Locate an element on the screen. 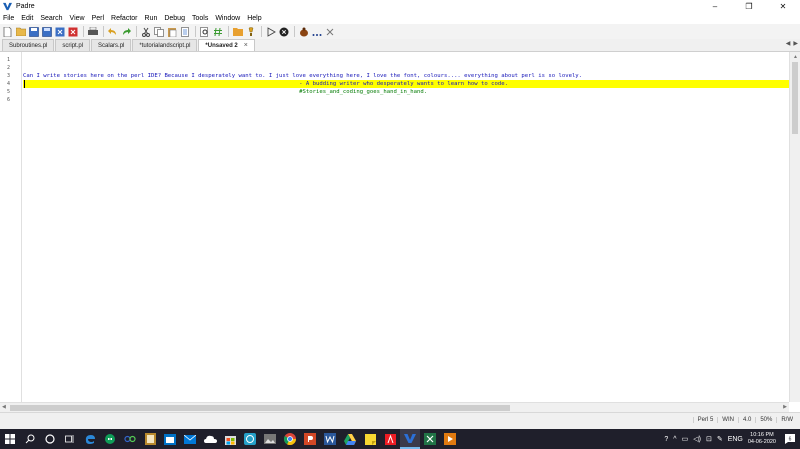 The height and width of the screenshot is (449, 800). edge-icon is located at coordinates (90, 439).